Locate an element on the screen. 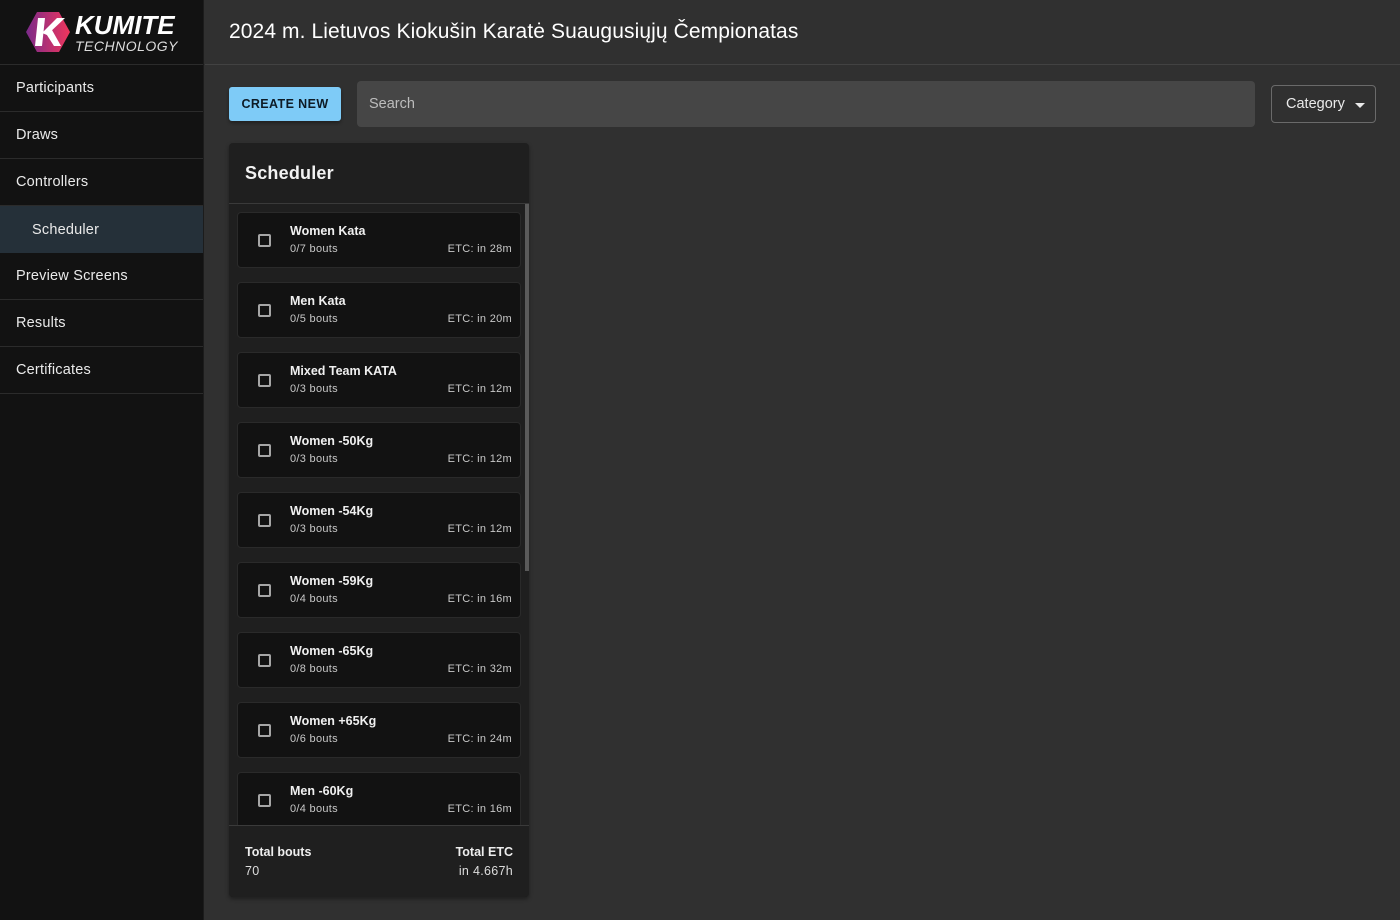 The image size is (1400, 920). list-item: Mixed Team KATA 0/3 bouts ETC: in 12m is located at coordinates (379, 380).